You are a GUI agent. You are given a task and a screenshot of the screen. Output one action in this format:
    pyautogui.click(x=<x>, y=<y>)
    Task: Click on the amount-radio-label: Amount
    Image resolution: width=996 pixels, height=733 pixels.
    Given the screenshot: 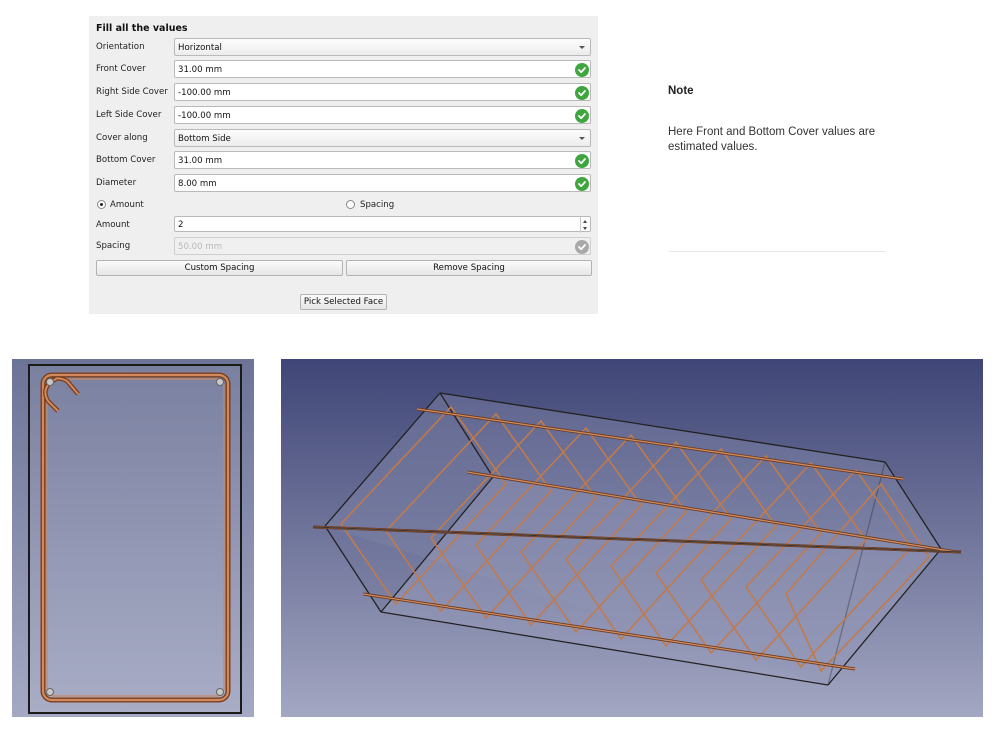 What is the action you would take?
    pyautogui.click(x=127, y=205)
    